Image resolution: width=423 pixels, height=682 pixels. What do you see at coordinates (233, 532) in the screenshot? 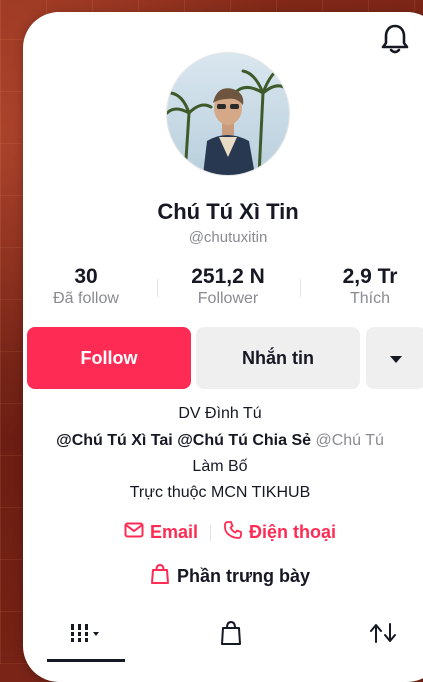
I see `phone-icon` at bounding box center [233, 532].